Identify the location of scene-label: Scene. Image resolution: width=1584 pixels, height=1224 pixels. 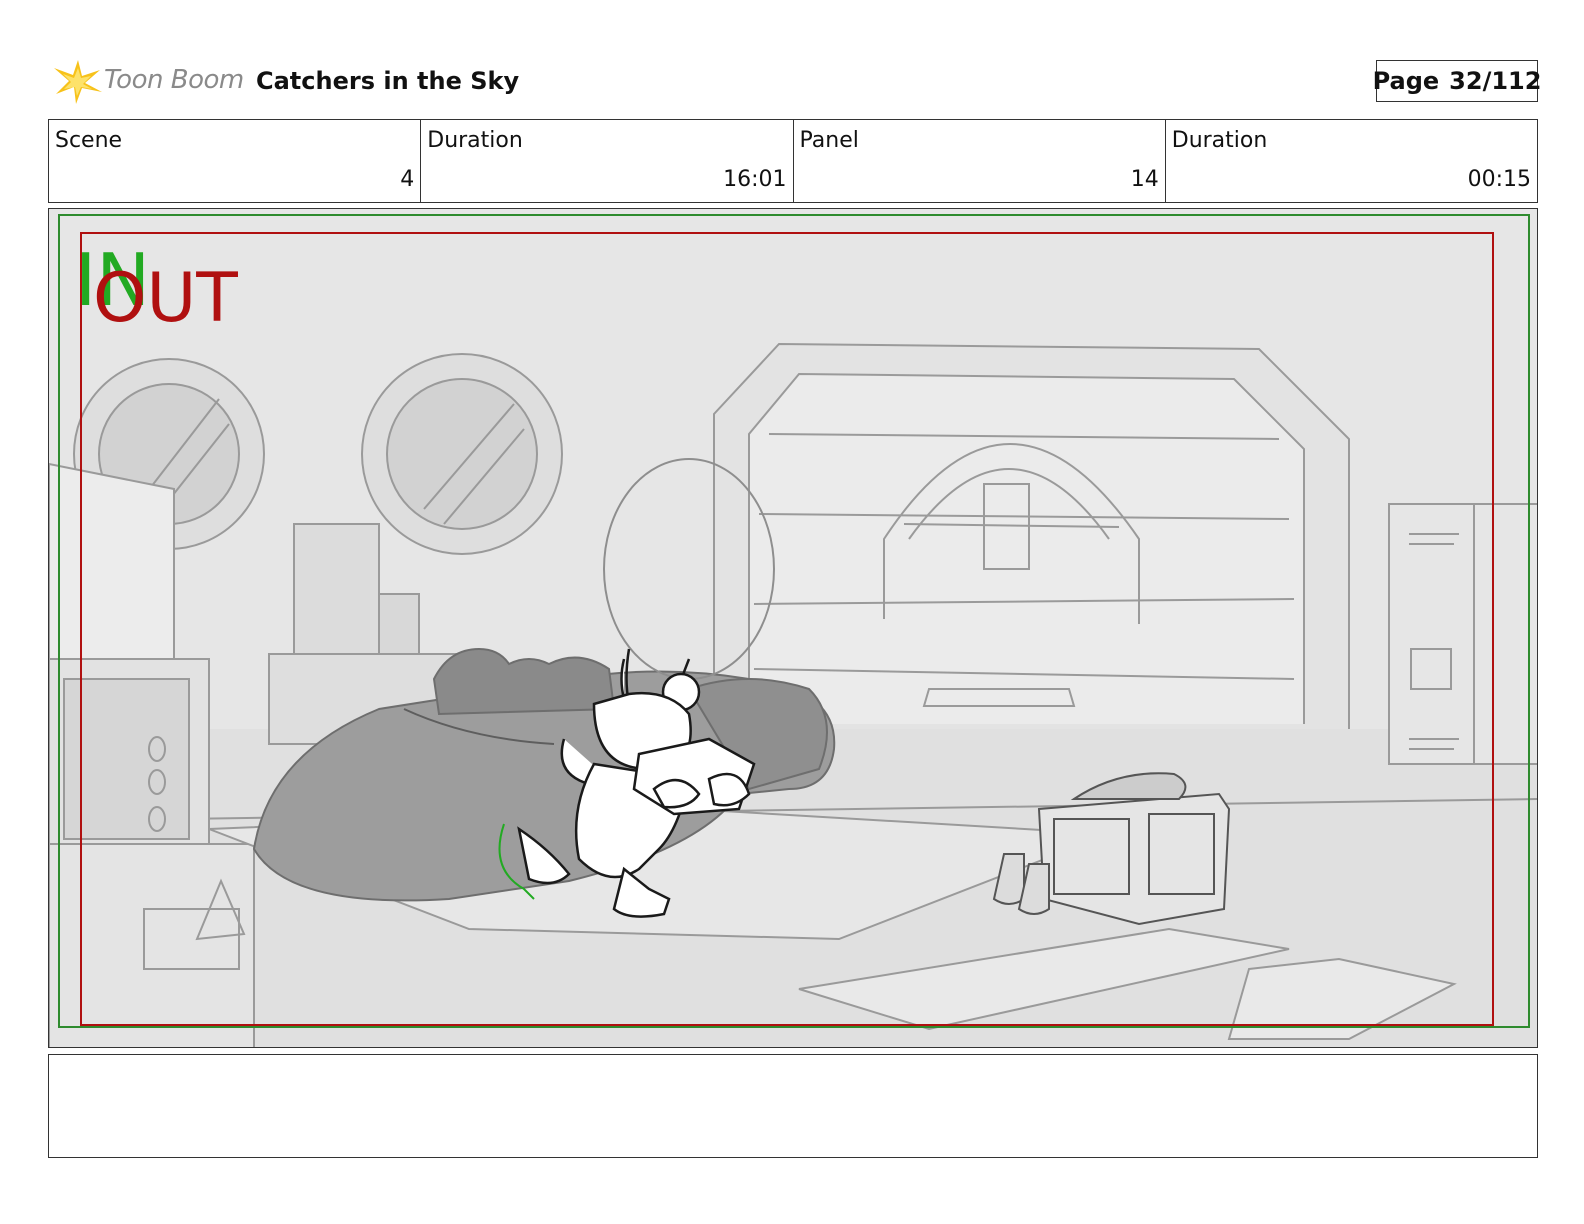
(89, 140).